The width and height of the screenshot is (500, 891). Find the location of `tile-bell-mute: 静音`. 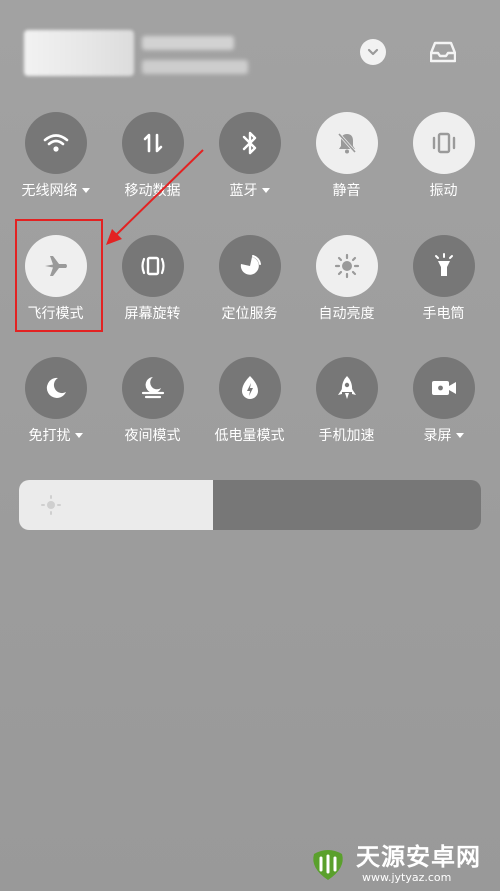

tile-bell-mute: 静音 is located at coordinates (346, 162).